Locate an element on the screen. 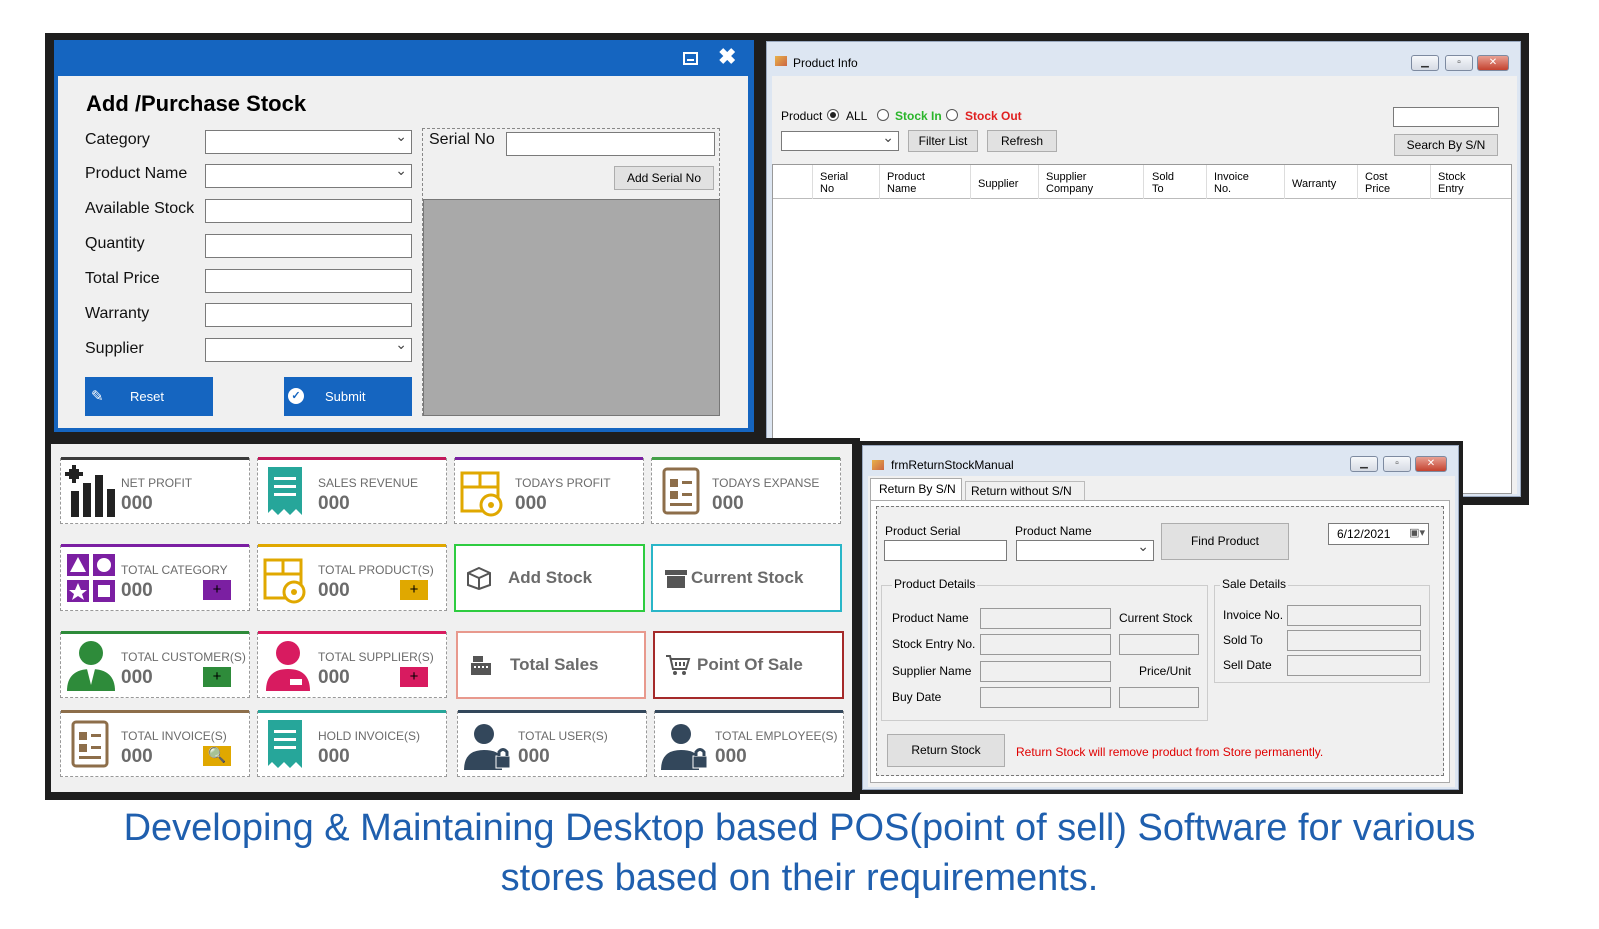 The width and height of the screenshot is (1599, 929). add-supplier-button: + is located at coordinates (414, 677).